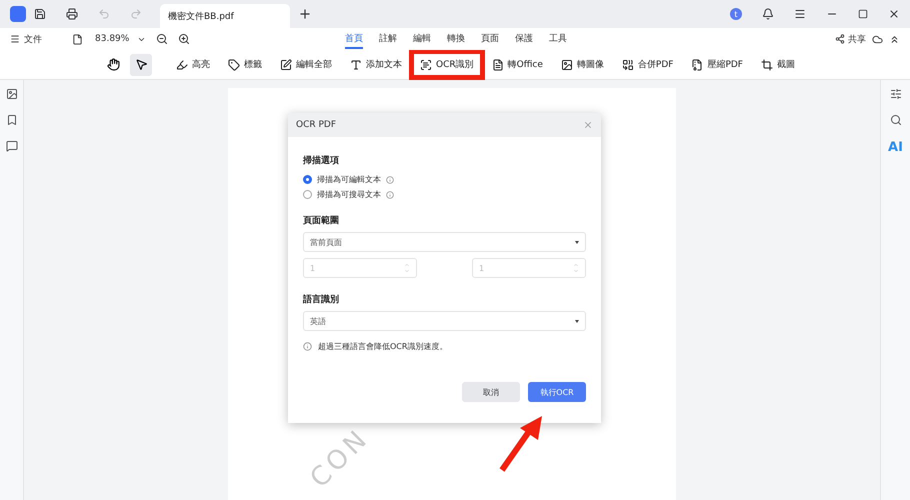  I want to click on toolbar-button: 添加文本, so click(376, 64).